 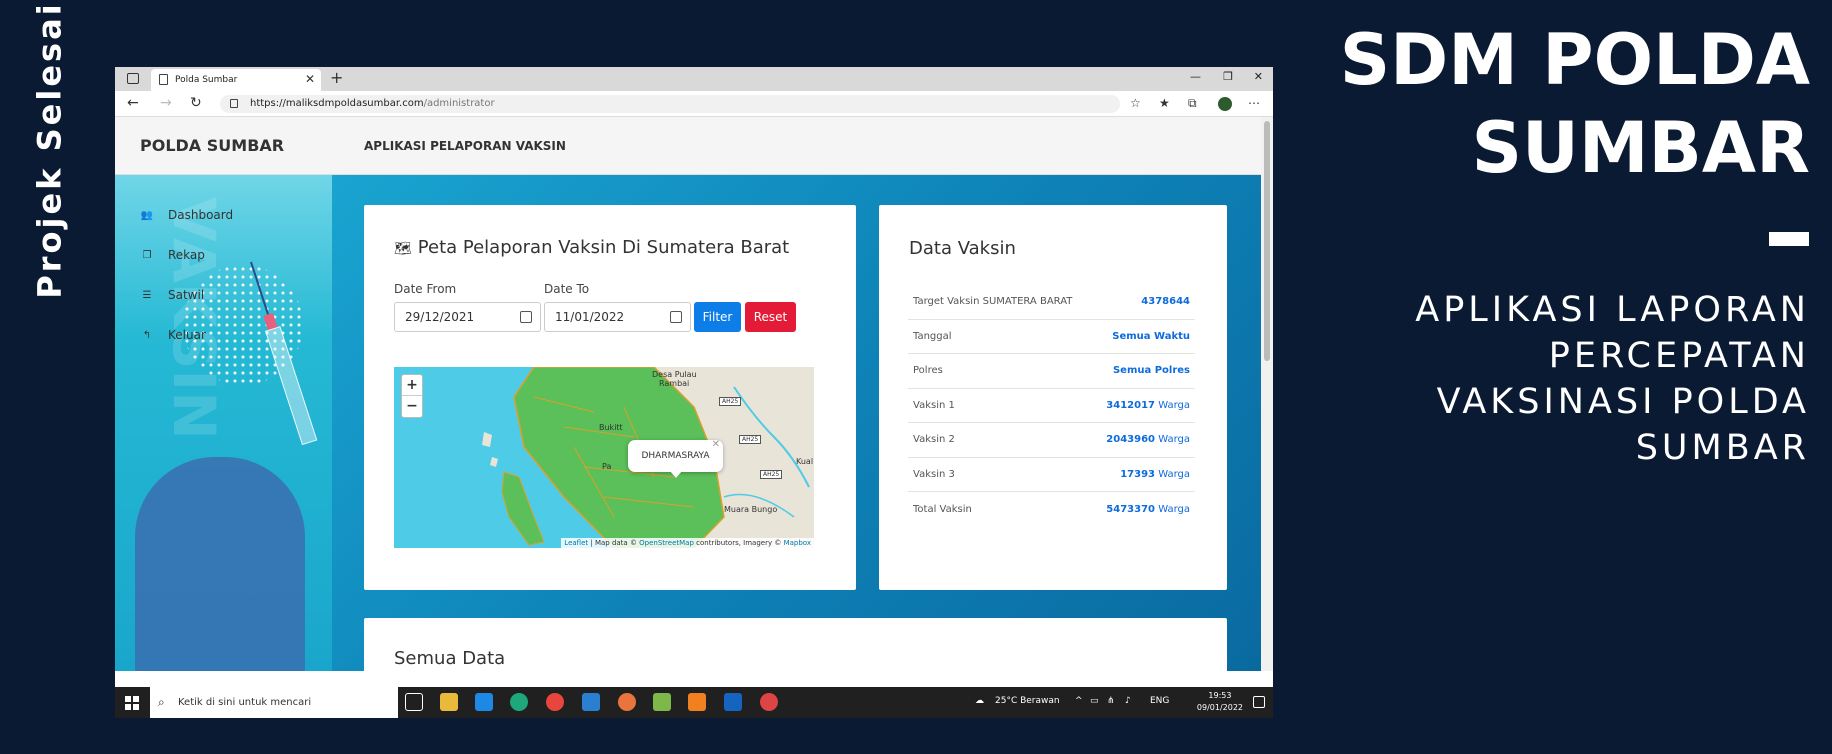 What do you see at coordinates (675, 455) in the screenshot?
I see `map-popup: DHARMASRAYA ✕` at bounding box center [675, 455].